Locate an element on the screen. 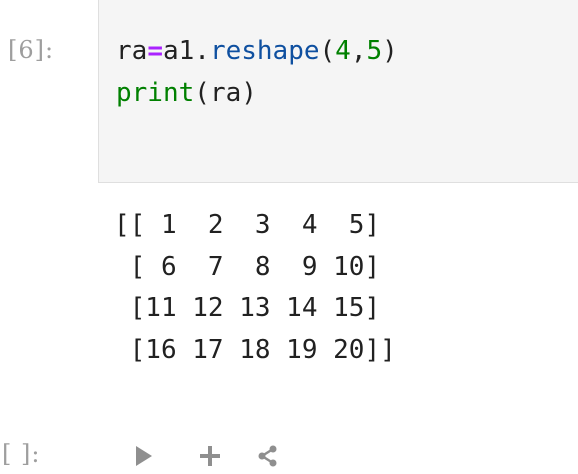 This screenshot has width=578, height=474. output-line: [11 12 13 14 15] is located at coordinates (247, 308).